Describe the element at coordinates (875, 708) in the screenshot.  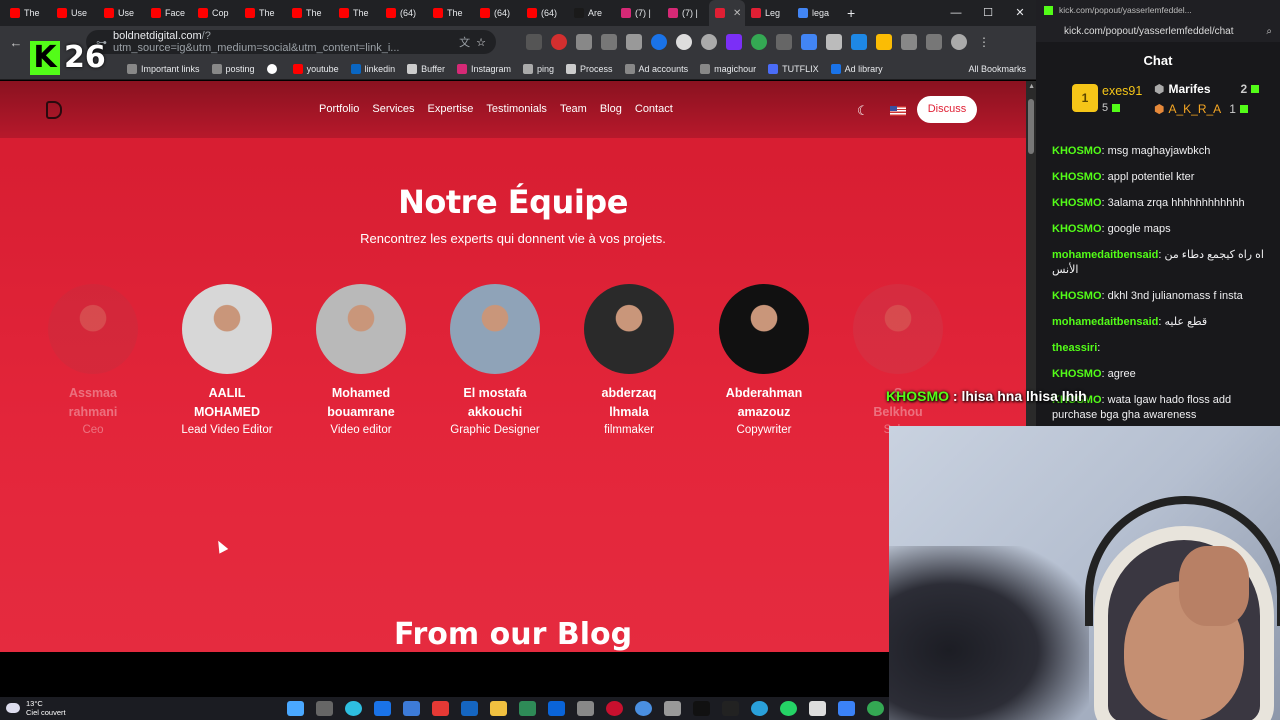
I see `chrome-icon` at that location.